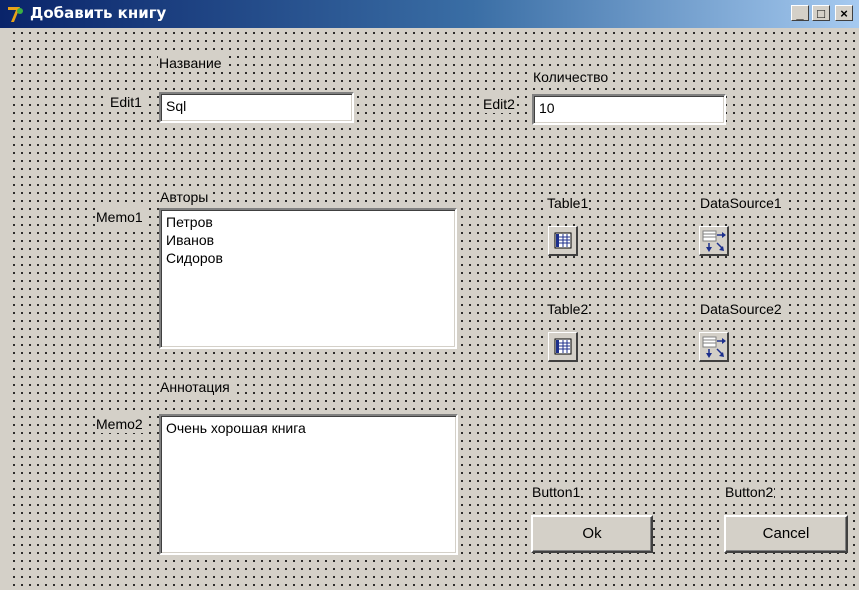 This screenshot has height=590, width=859. Describe the element at coordinates (126, 102) in the screenshot. I see `edit1-name-label: Edit1` at that location.